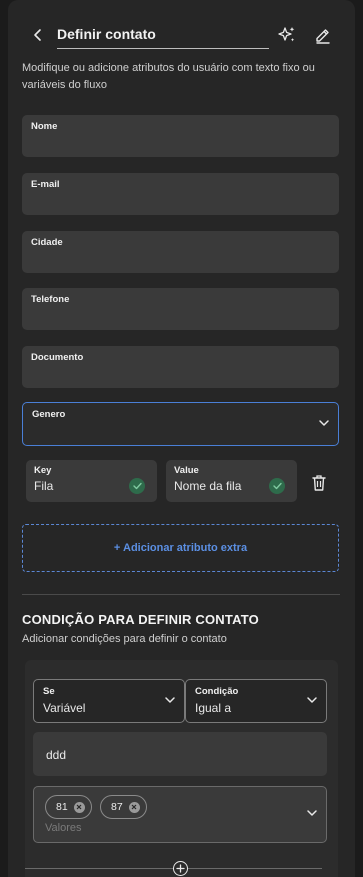  Describe the element at coordinates (256, 701) in the screenshot. I see `condition-select: Condição Igual a` at that location.